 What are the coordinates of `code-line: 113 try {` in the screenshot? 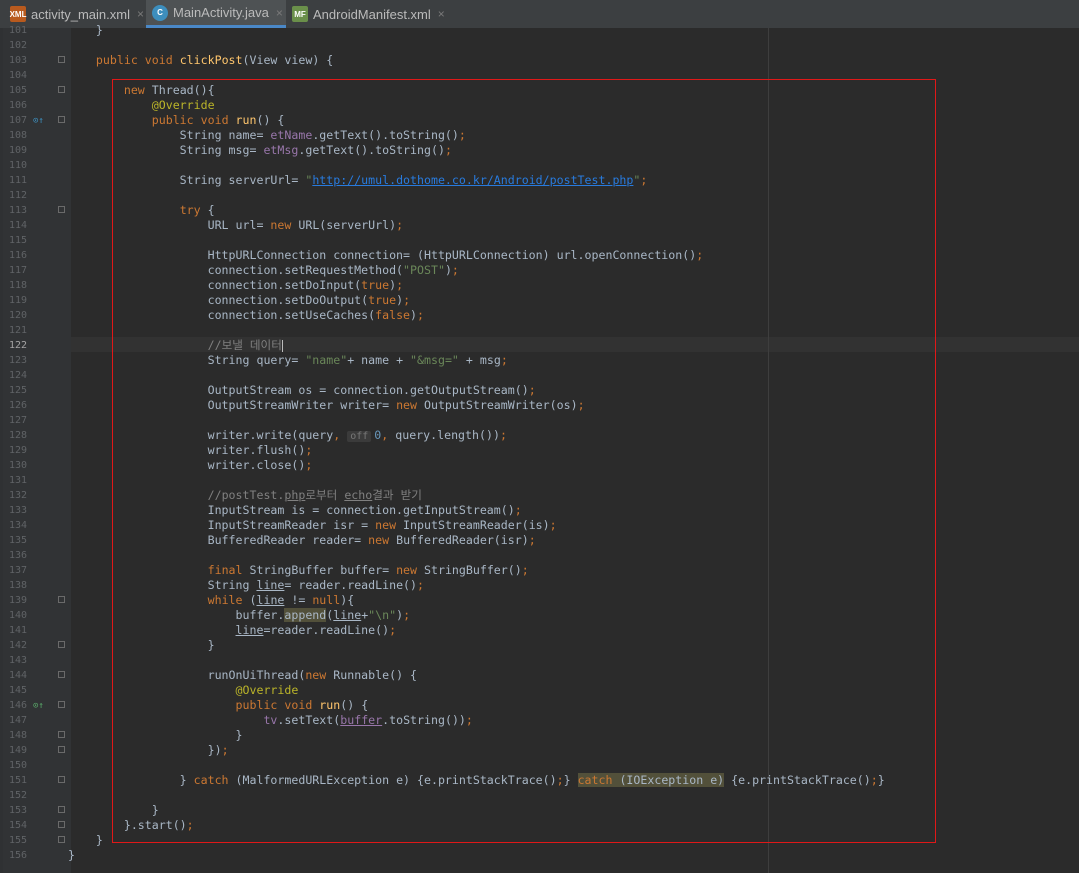 It's located at (539, 210).